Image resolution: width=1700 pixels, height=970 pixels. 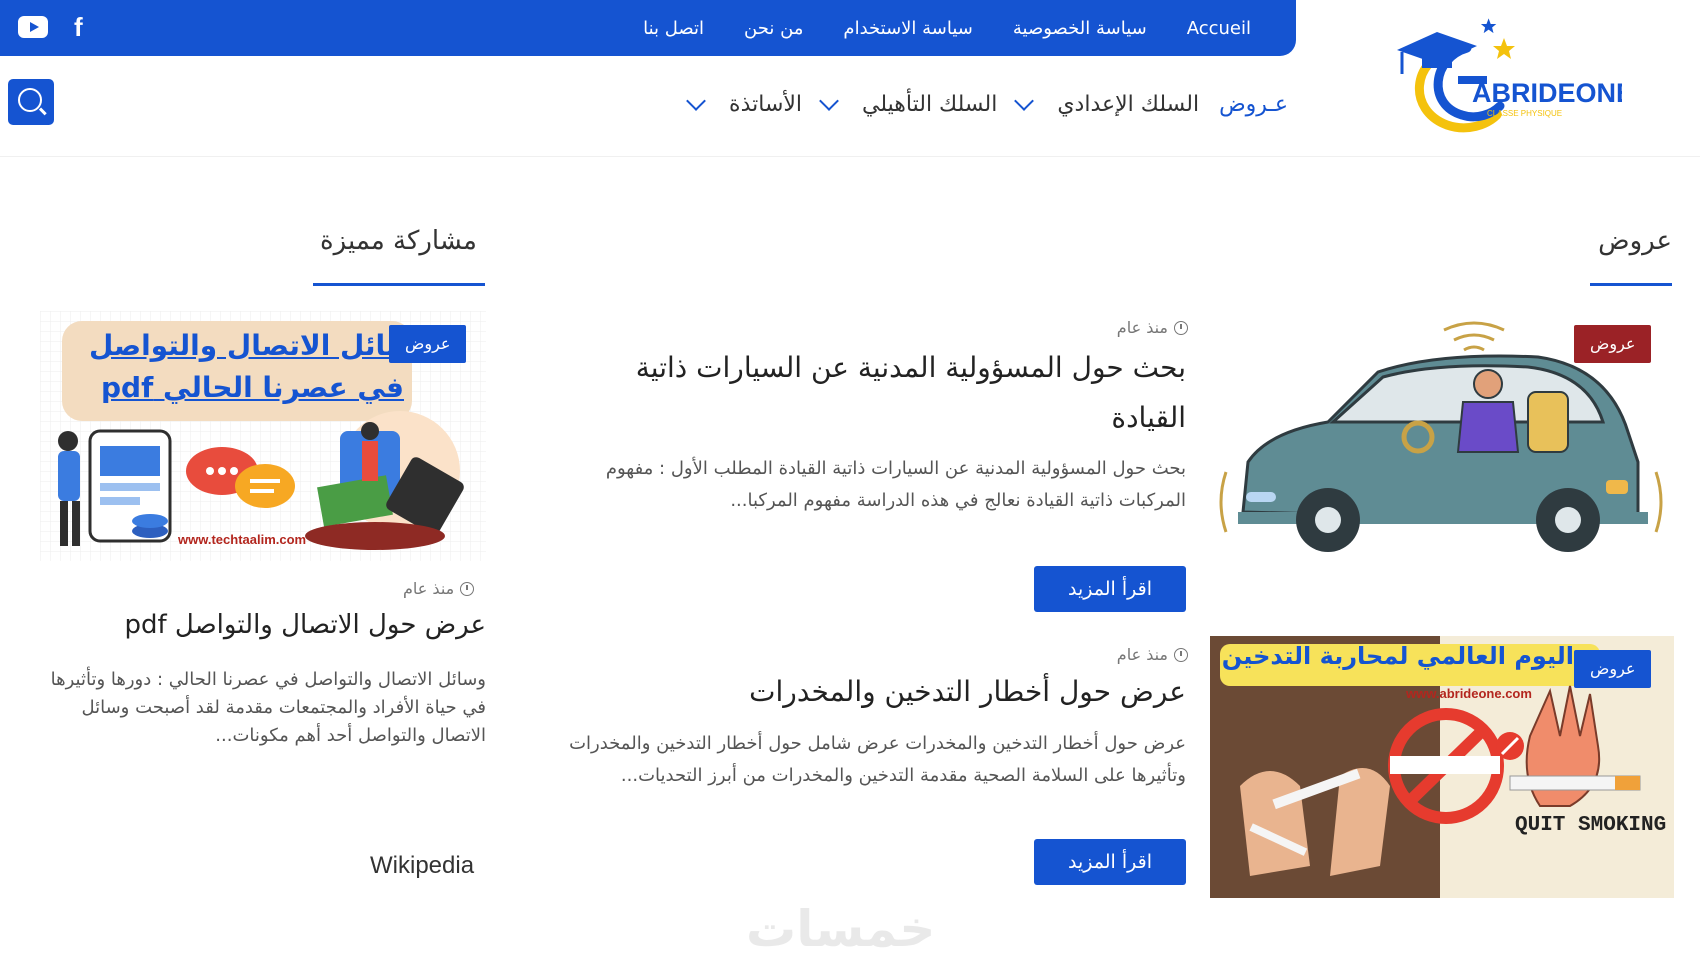 I want to click on nav-divider, so click(x=850, y=156).